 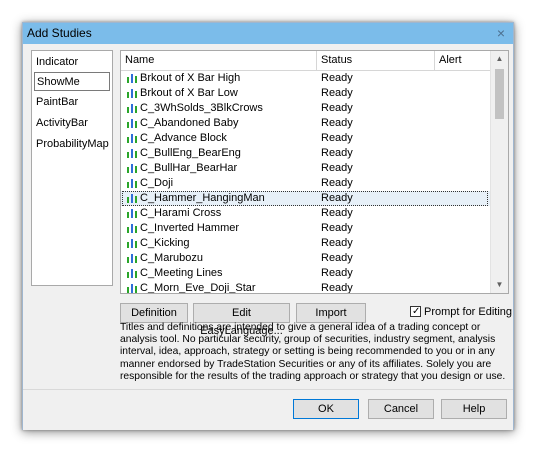 I want to click on table-row: C_Hammer_HangingMan Ready, so click(x=306, y=198).